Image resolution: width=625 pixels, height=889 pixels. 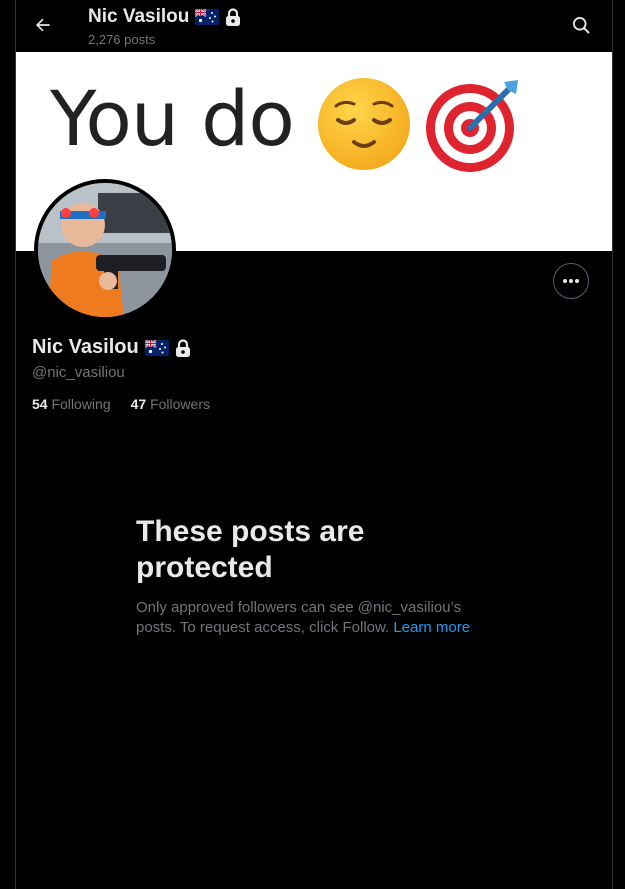 I want to click on banner-text: You do, so click(x=172, y=118).